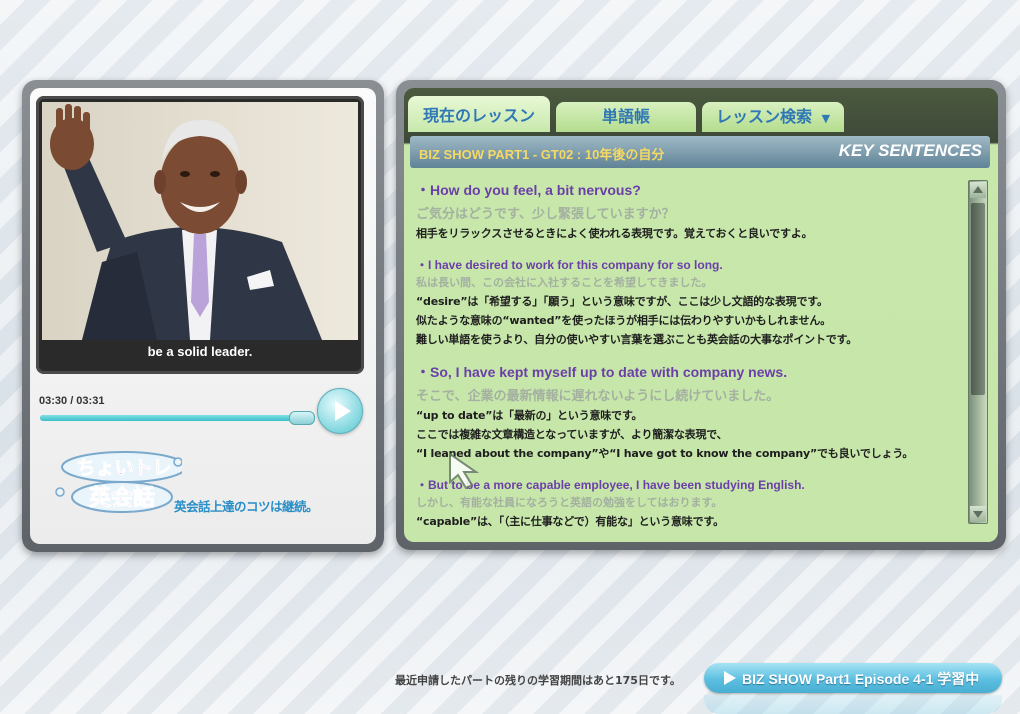 The image size is (1020, 714). I want to click on dropdown-arrow-icon: ▼, so click(826, 118).